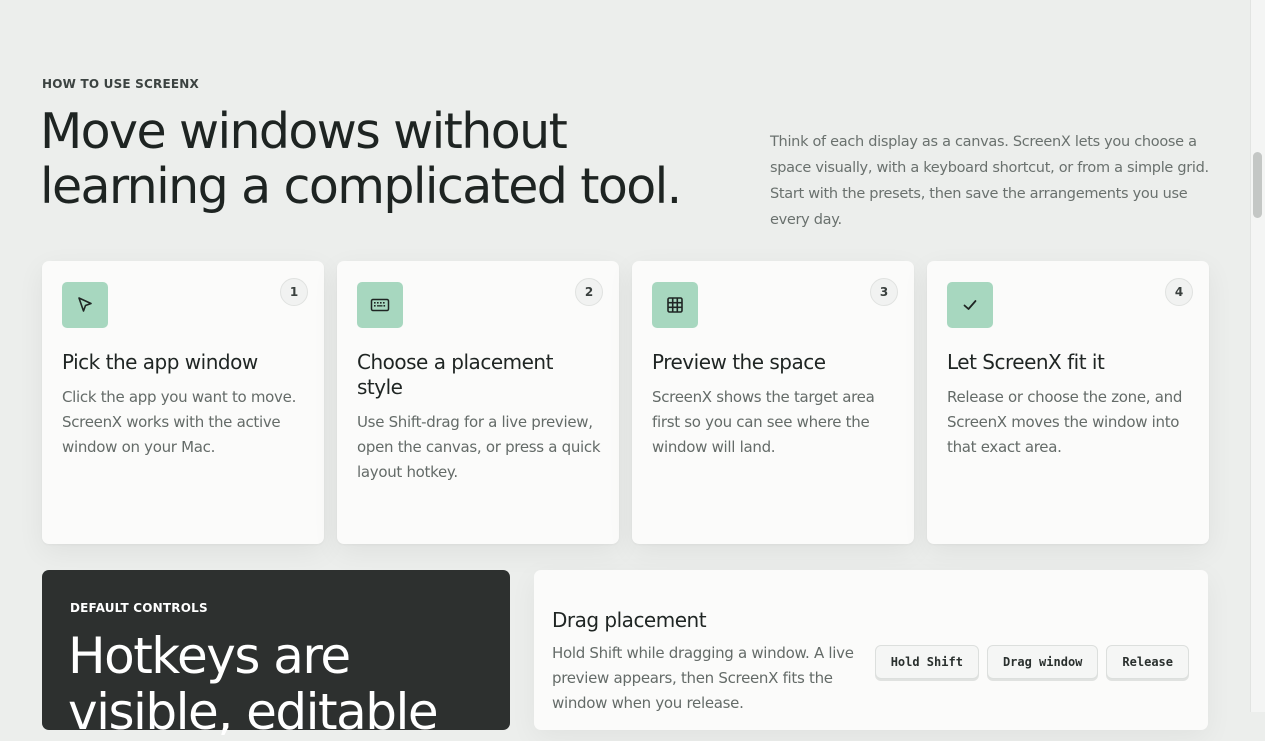 Image resolution: width=1265 pixels, height=741 pixels. Describe the element at coordinates (361, 186) in the screenshot. I see `headline-line-2: learning a complicated tool.` at that location.